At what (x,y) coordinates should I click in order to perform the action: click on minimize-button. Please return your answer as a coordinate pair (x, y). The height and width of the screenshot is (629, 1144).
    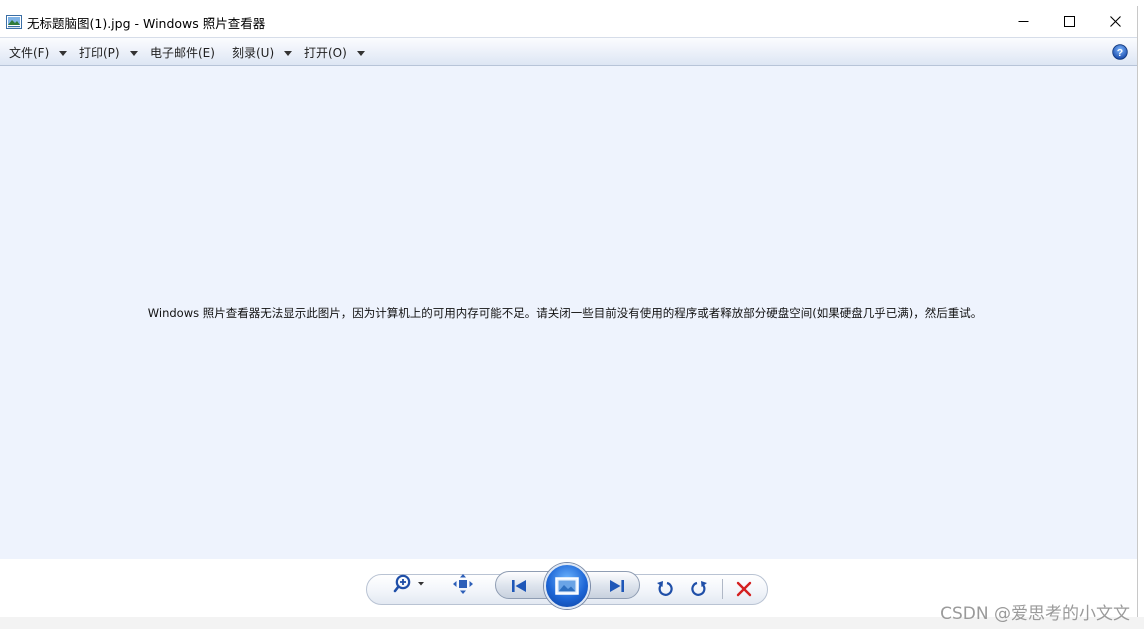
    Looking at the image, I should click on (1023, 21).